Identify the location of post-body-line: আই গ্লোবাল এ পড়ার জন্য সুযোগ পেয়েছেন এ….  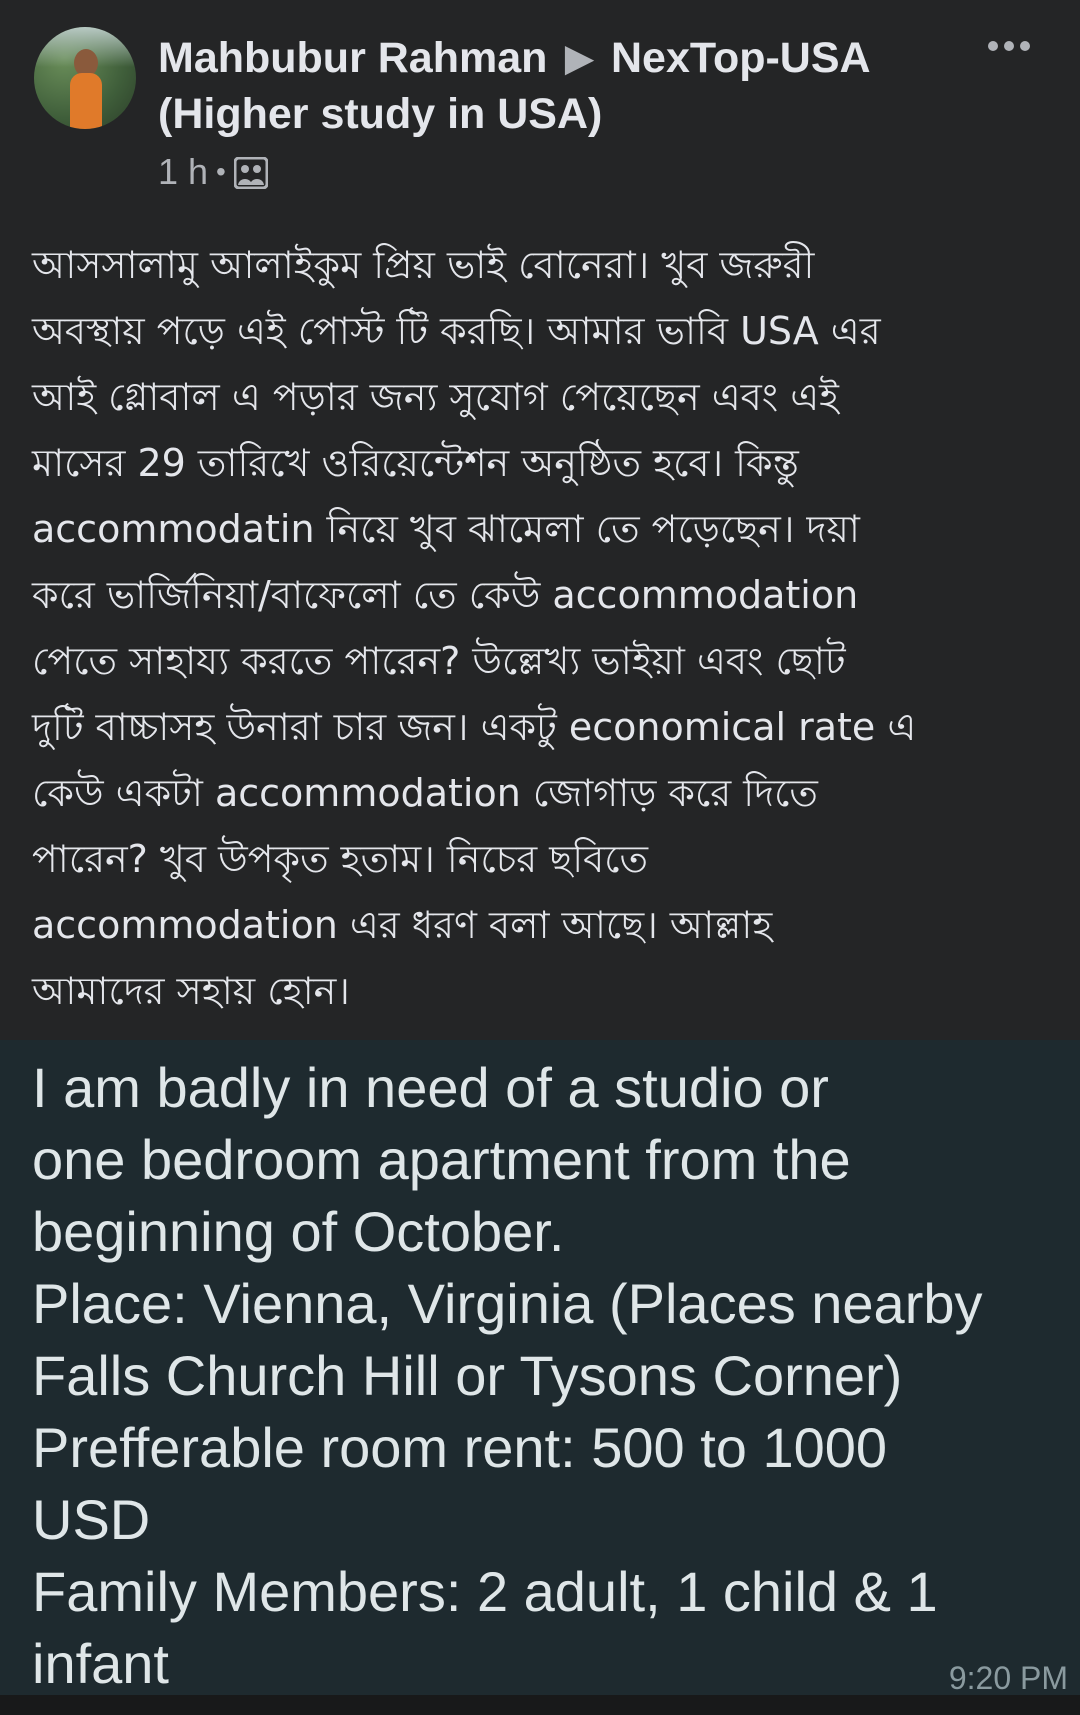
(435, 397).